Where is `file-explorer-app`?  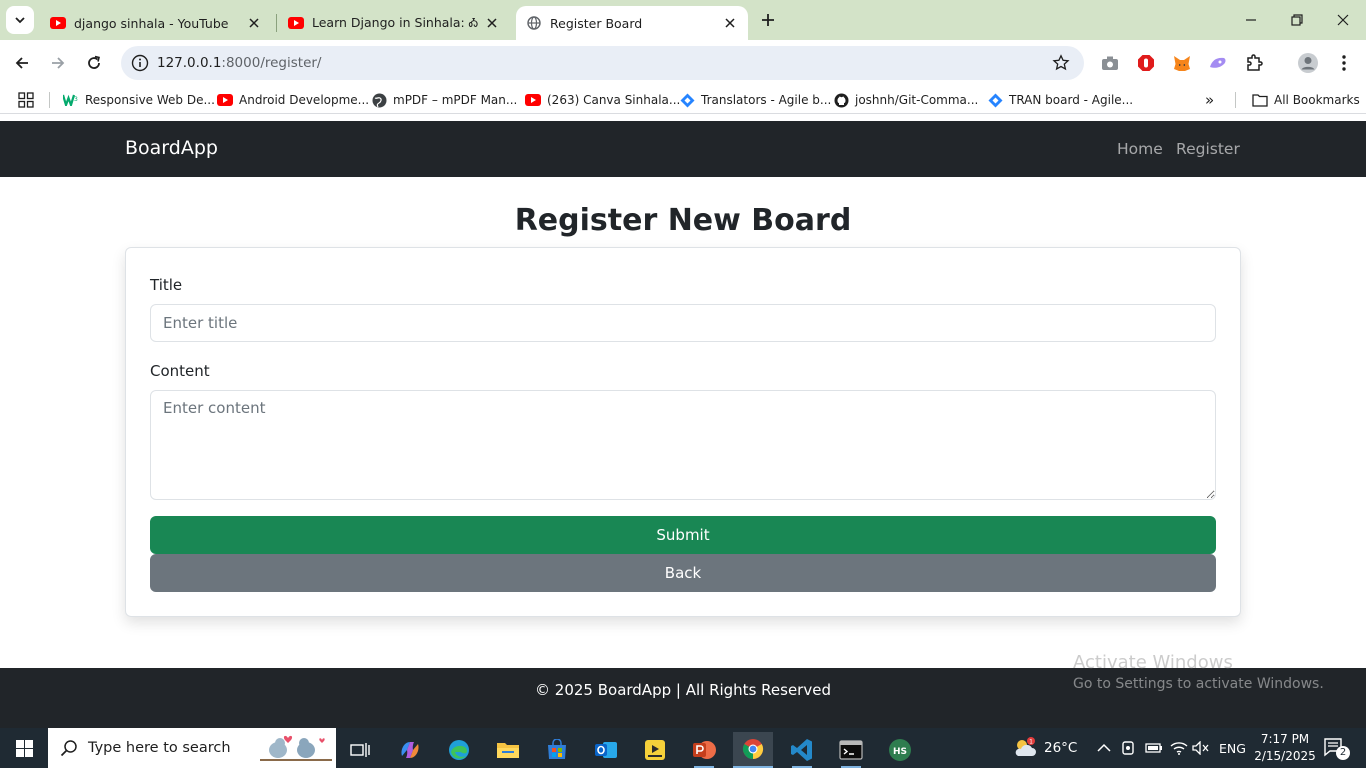 file-explorer-app is located at coordinates (508, 750).